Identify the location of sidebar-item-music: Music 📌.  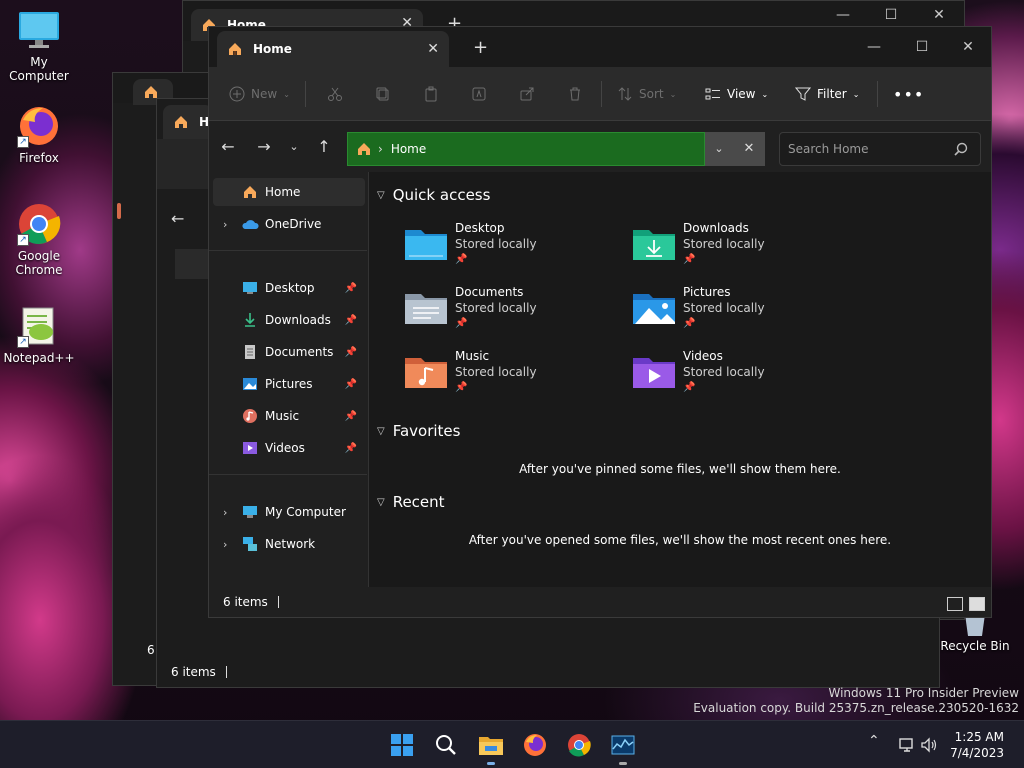
(289, 416).